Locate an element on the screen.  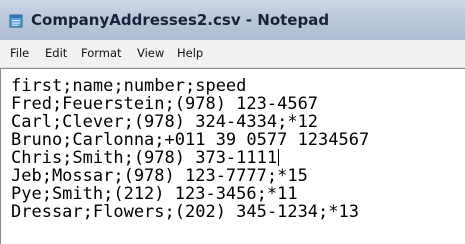
text-caret is located at coordinates (279, 157).